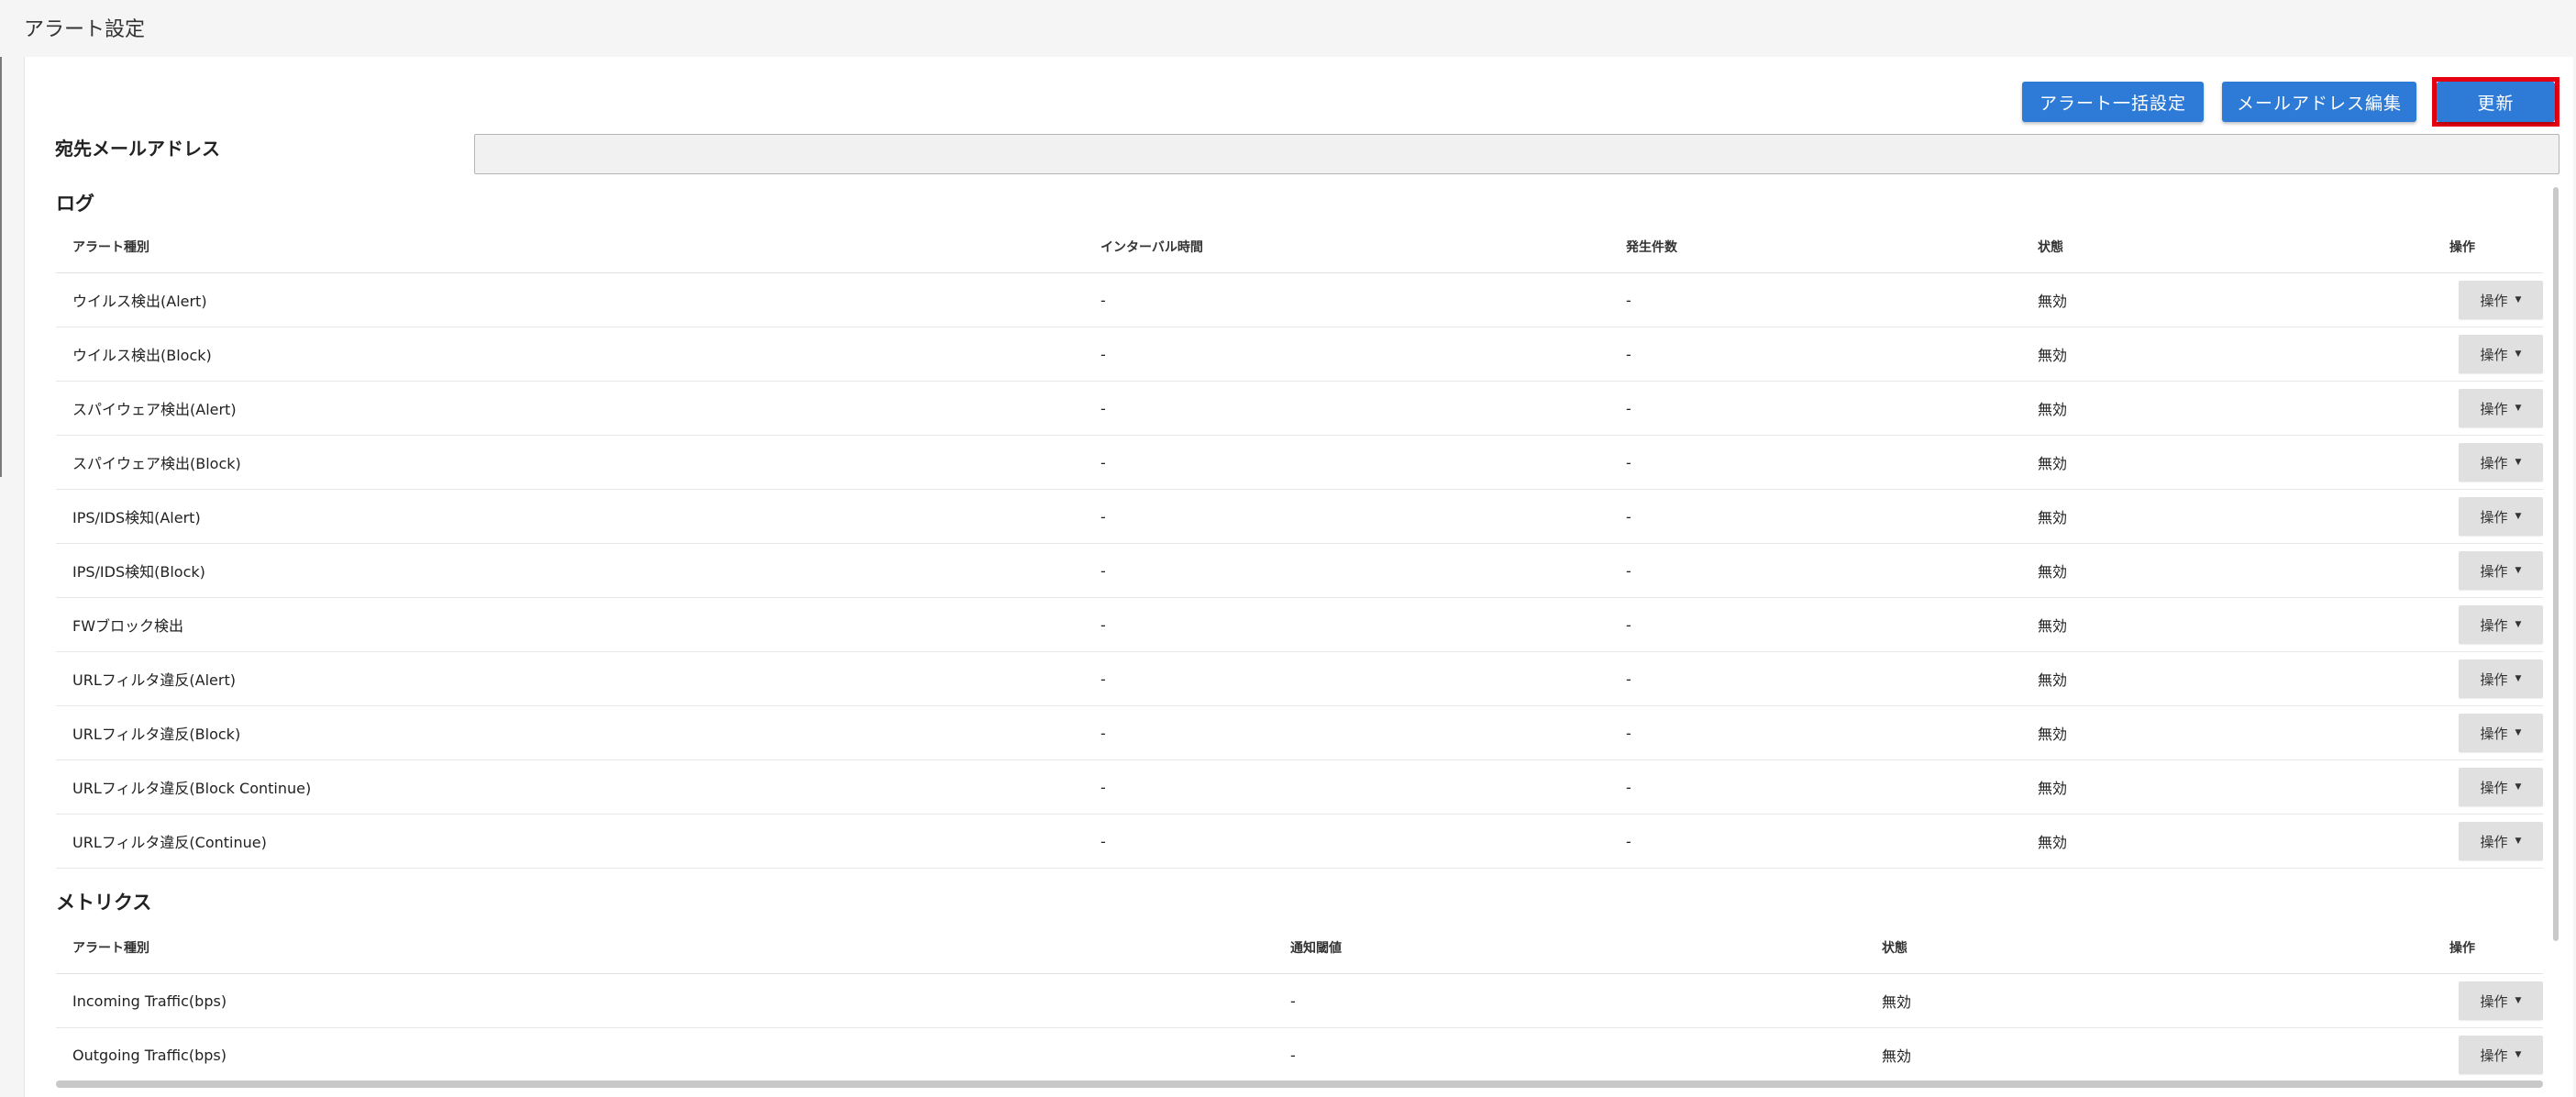 The width and height of the screenshot is (2576, 1097). I want to click on alert-type-cell: スパイウェア検出(Alert), so click(154, 409).